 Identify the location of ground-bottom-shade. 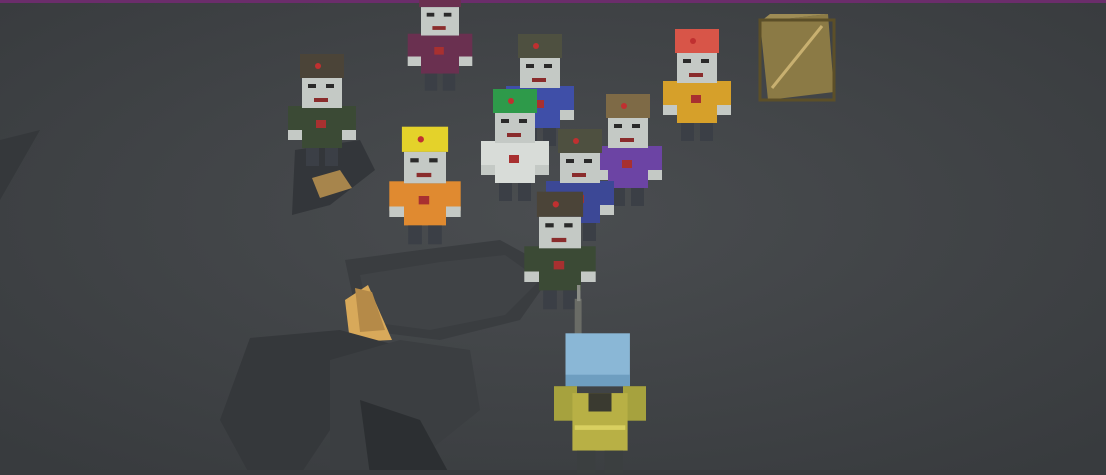
(553, 472).